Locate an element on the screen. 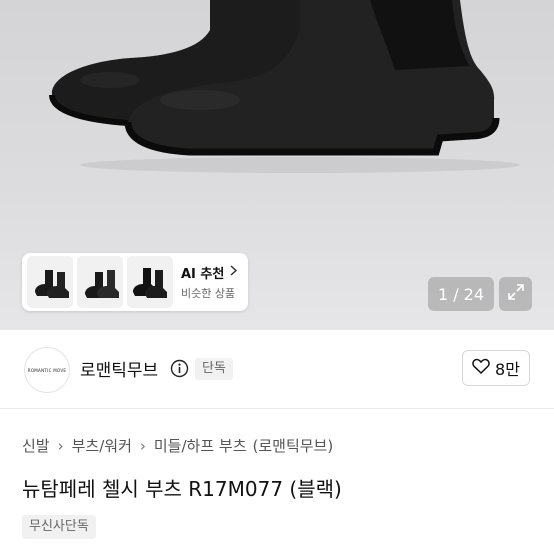 The image size is (554, 554). like-button: 8만 is located at coordinates (496, 368).